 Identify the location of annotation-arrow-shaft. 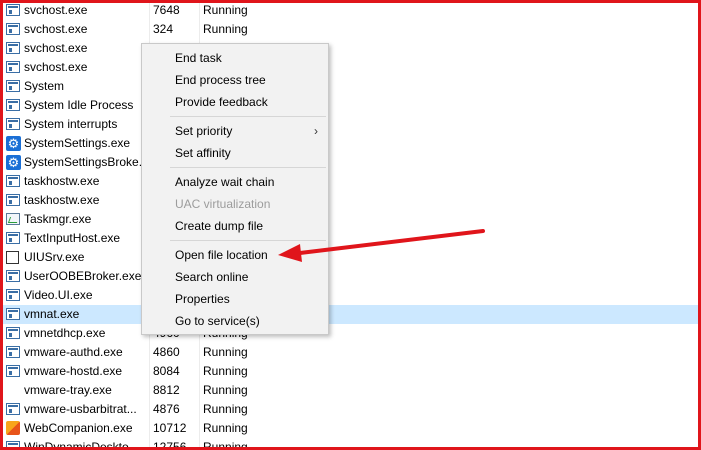
(391, 242).